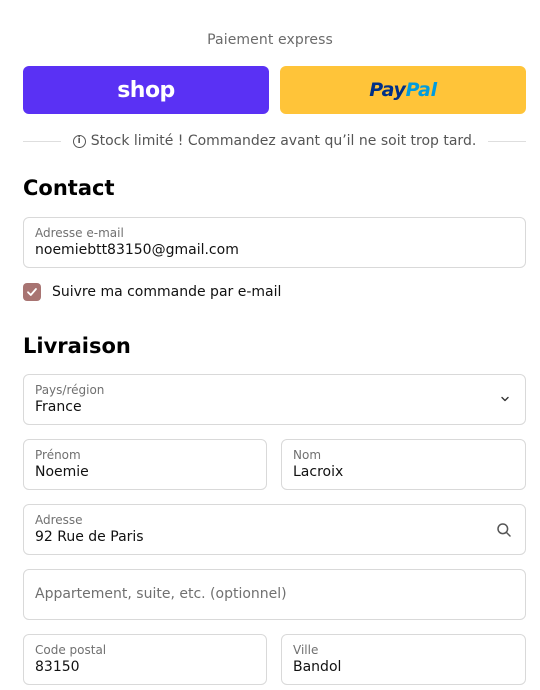 This screenshot has height=690, width=540. I want to click on contact-section-title: Contact, so click(69, 188).